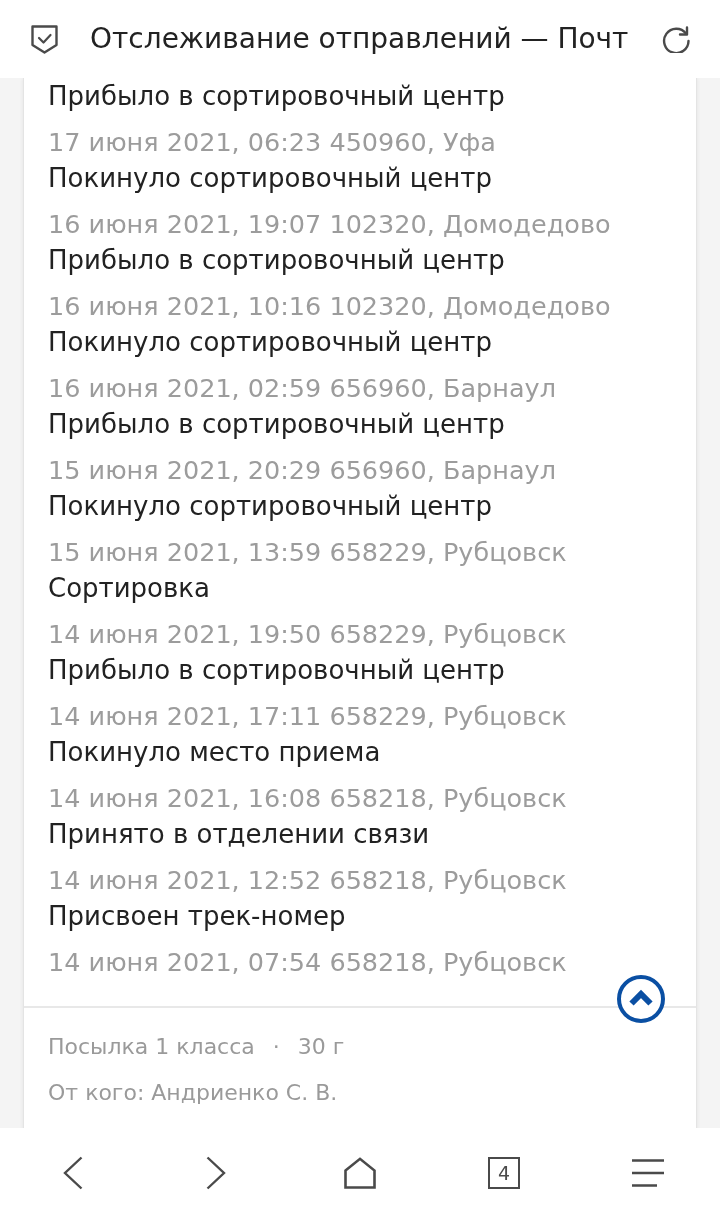 This screenshot has height=1218, width=720. I want to click on event-details: 14 июня 2021, 16:08 658218, Рубцовск, so click(308, 798).